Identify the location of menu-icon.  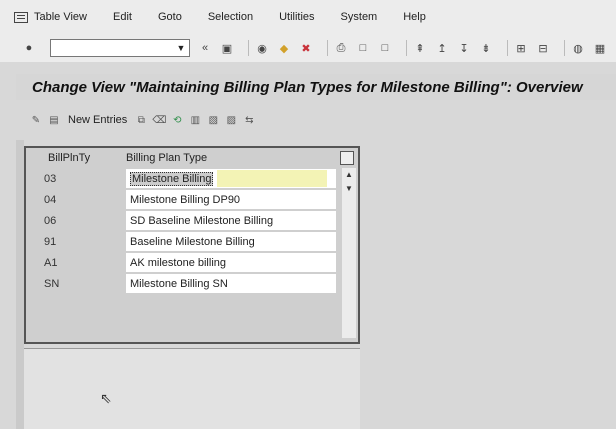
(21, 17).